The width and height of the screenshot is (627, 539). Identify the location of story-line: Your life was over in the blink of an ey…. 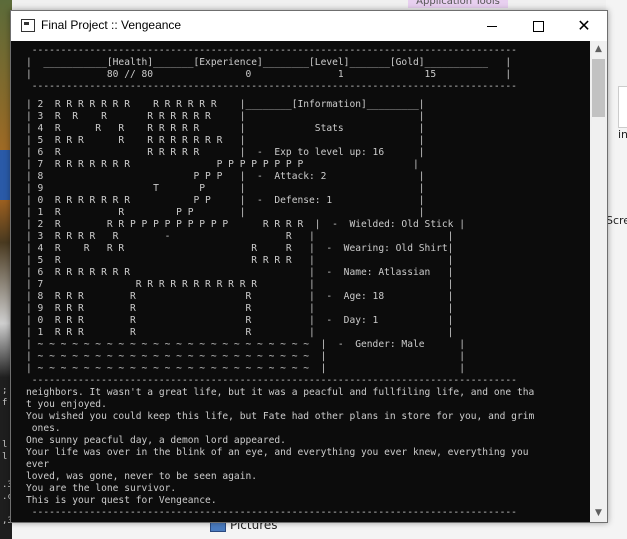
(277, 452).